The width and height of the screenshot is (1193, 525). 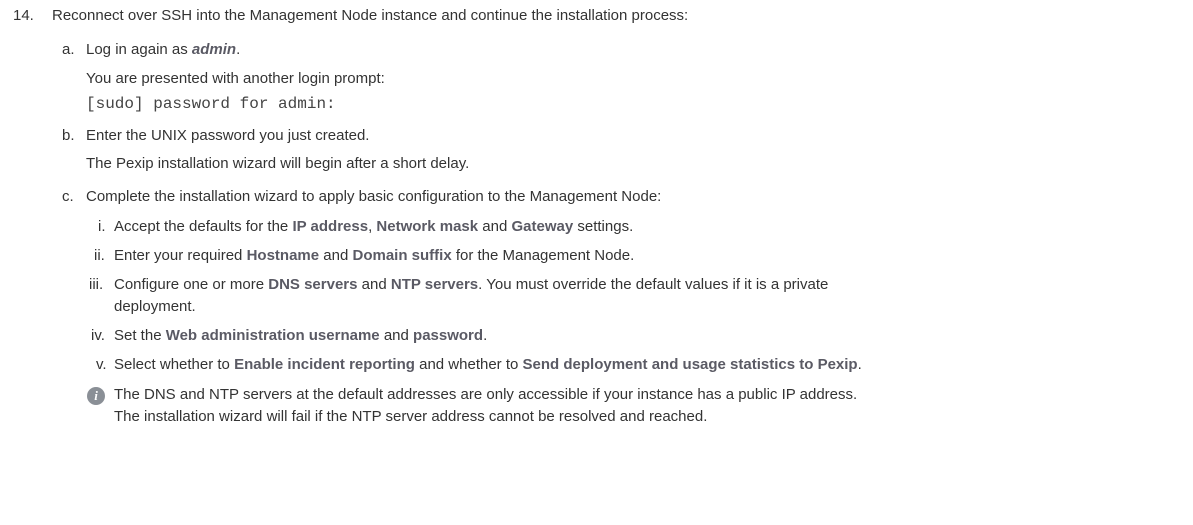 I want to click on step-number: 14., so click(x=23, y=15).